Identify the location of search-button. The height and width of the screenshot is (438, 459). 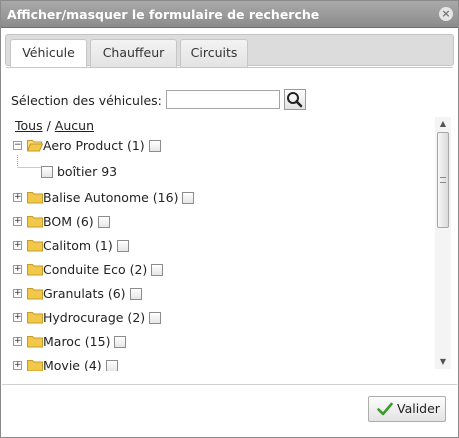
(295, 99).